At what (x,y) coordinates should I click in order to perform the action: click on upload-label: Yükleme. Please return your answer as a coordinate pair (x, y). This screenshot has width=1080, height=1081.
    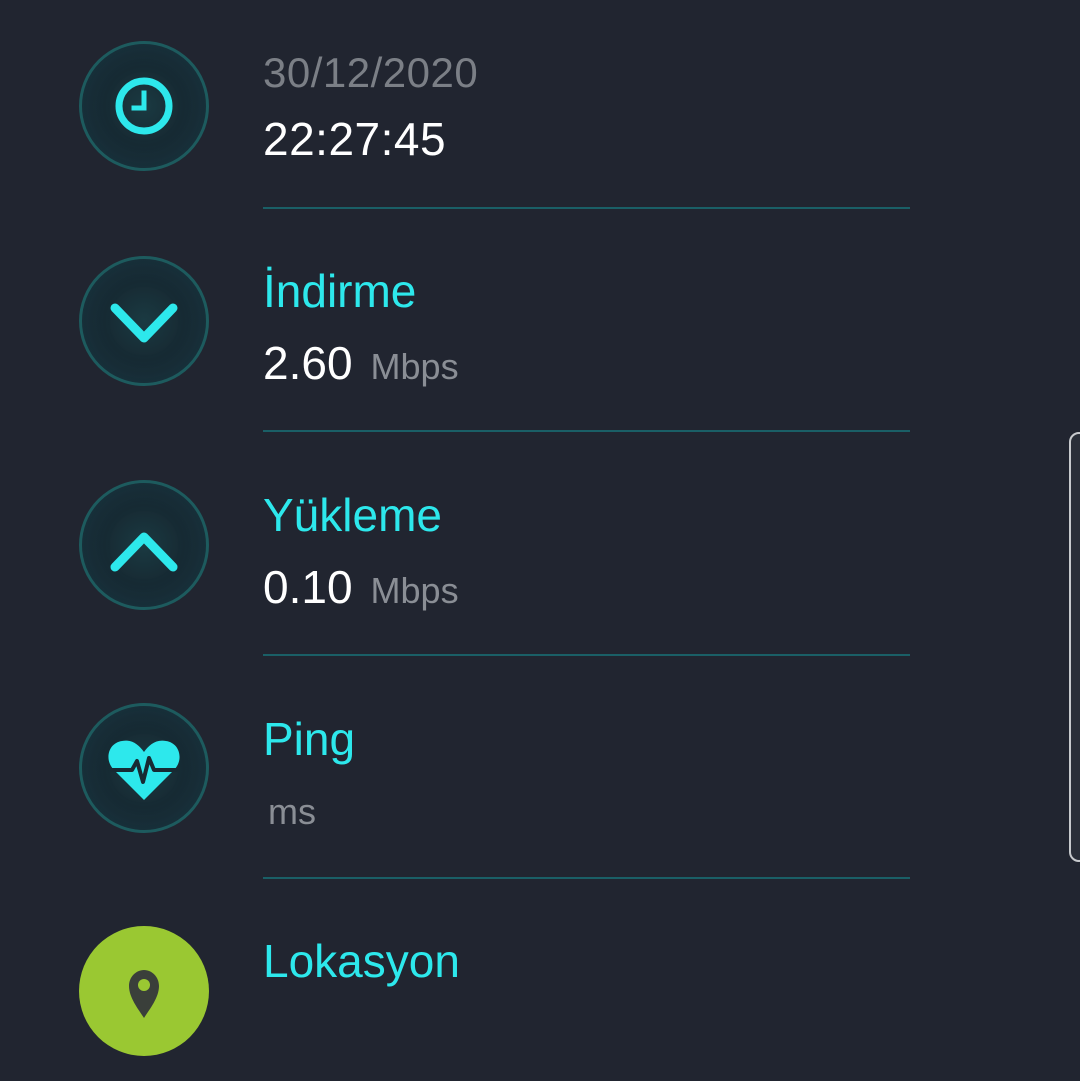
    Looking at the image, I should click on (352, 515).